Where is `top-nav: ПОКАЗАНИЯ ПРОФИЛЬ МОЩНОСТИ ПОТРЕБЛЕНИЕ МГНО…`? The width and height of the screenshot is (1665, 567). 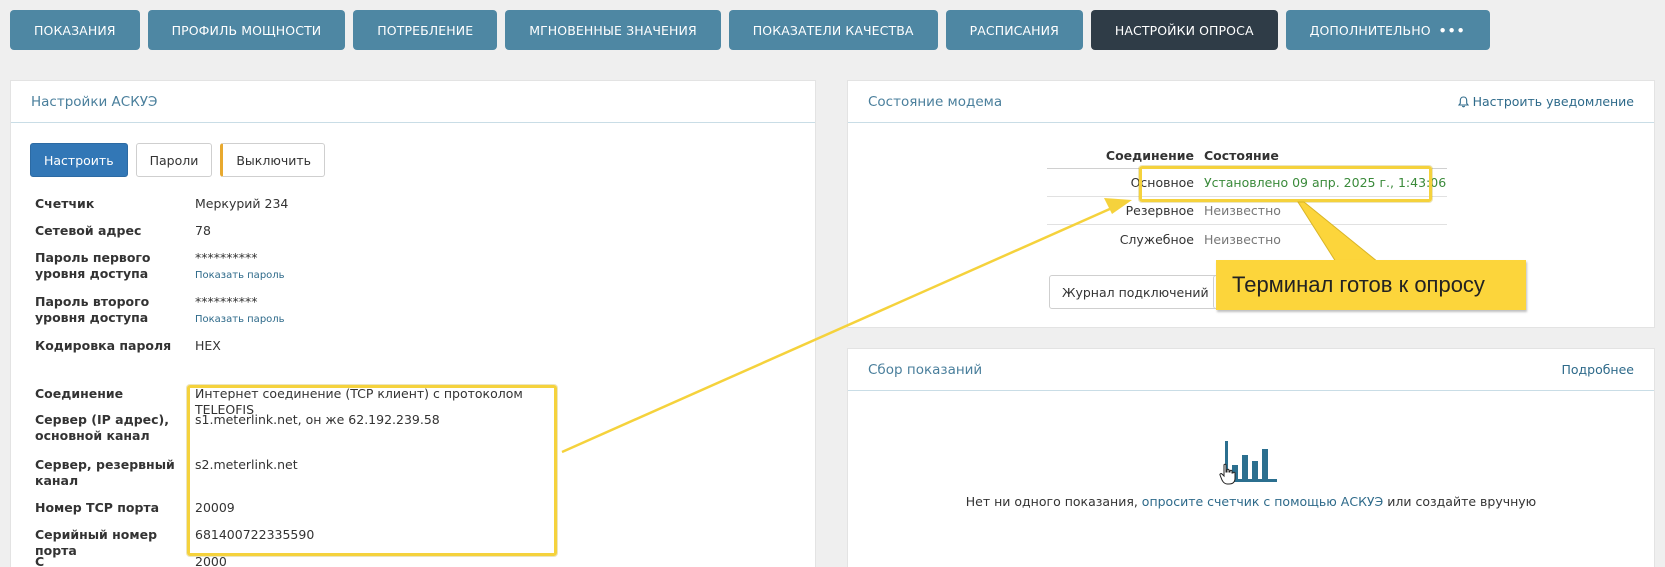 top-nav: ПОКАЗАНИЯ ПРОФИЛЬ МОЩНОСТИ ПОТРЕБЛЕНИЕ МГНО… is located at coordinates (750, 30).